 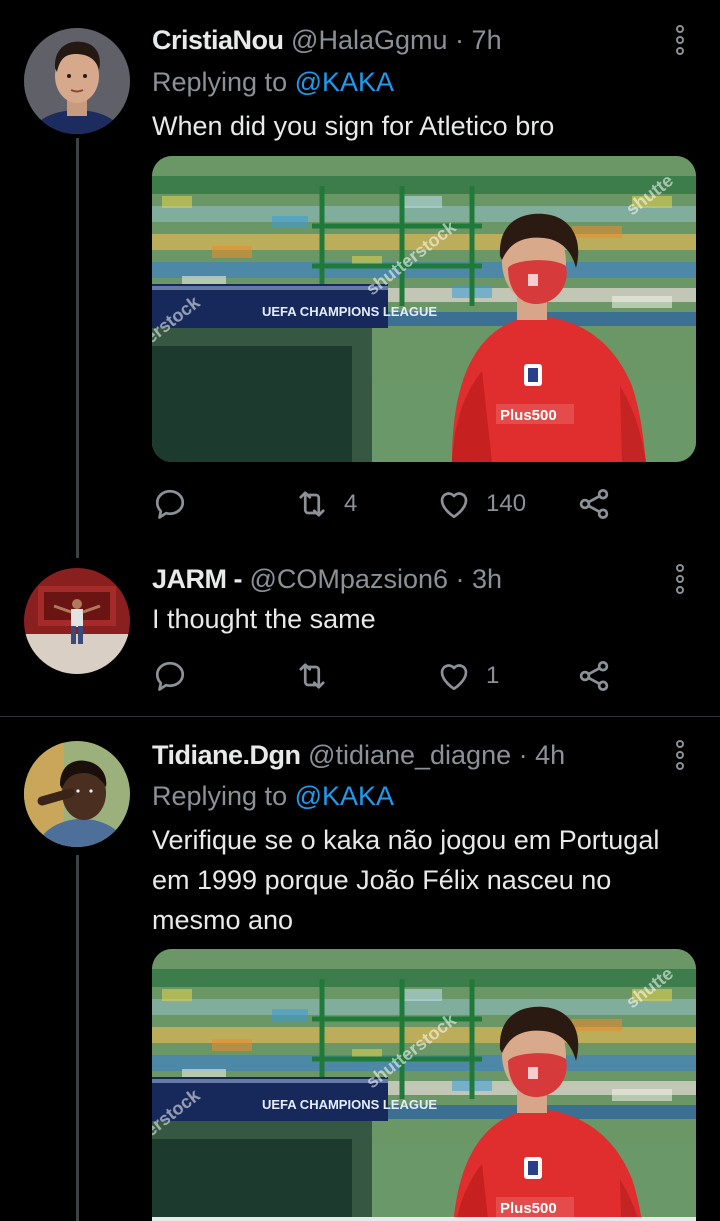 What do you see at coordinates (487, 40) in the screenshot?
I see `timestamp: 7h` at bounding box center [487, 40].